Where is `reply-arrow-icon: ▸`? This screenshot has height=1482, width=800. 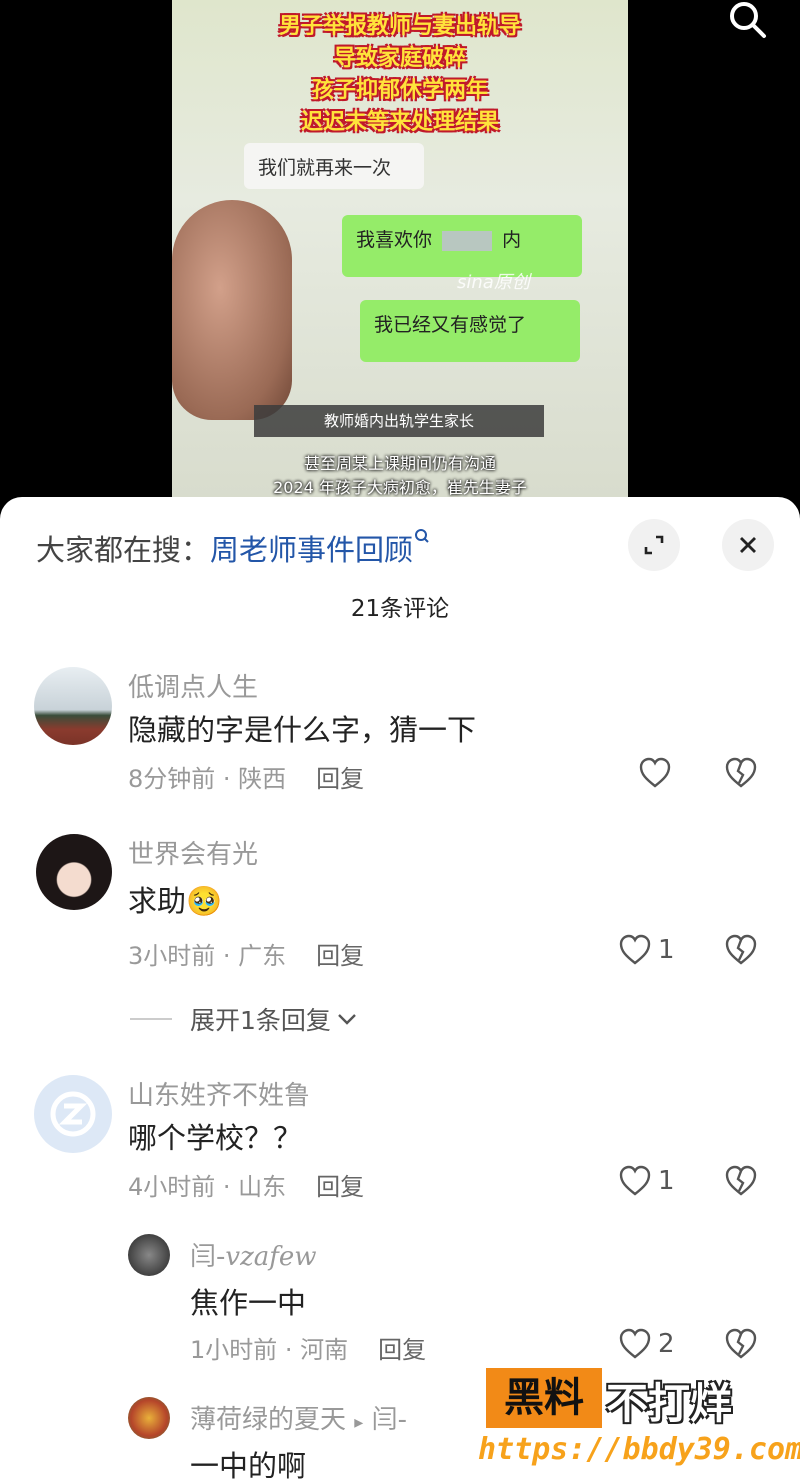 reply-arrow-icon: ▸ is located at coordinates (359, 1422).